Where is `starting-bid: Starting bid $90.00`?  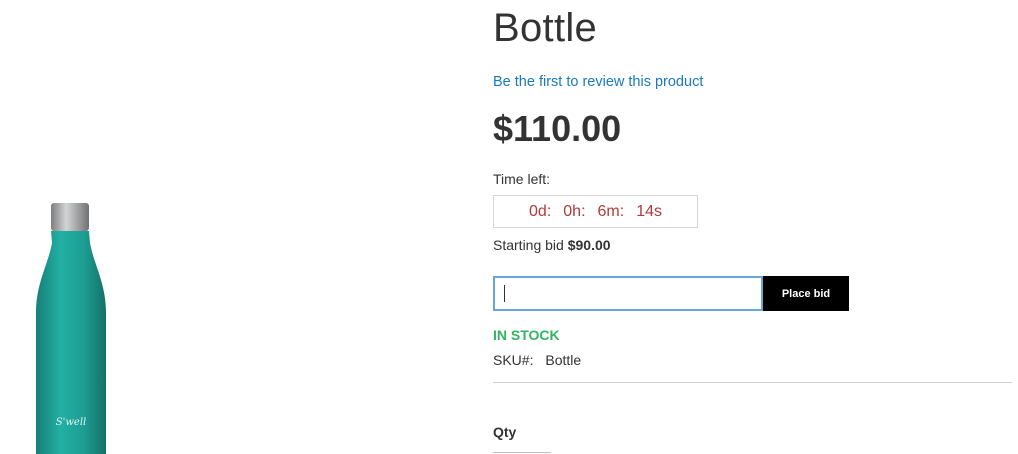
starting-bid: Starting bid $90.00 is located at coordinates (552, 245).